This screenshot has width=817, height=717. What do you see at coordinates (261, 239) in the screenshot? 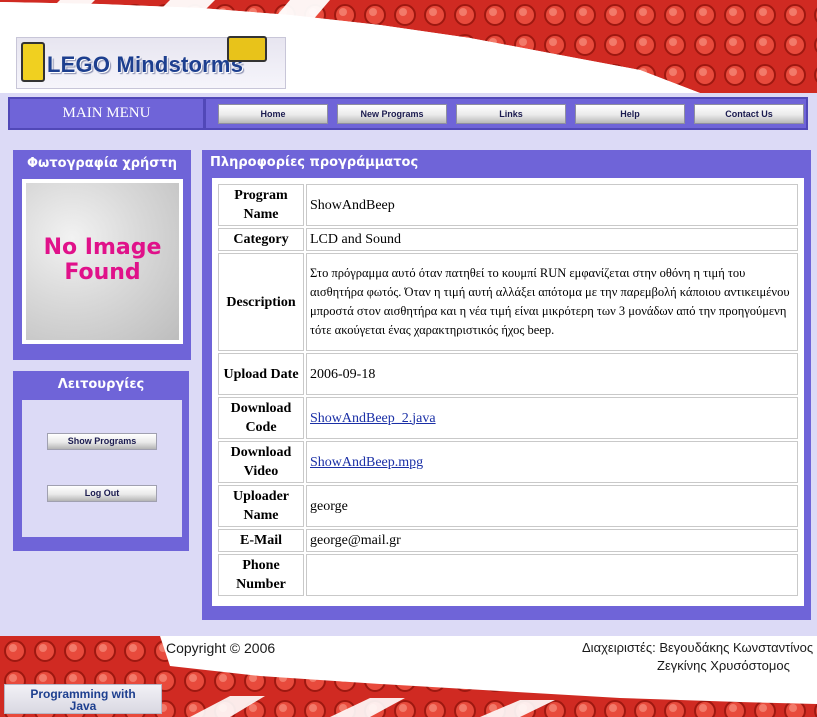
I see `row-label: Category` at bounding box center [261, 239].